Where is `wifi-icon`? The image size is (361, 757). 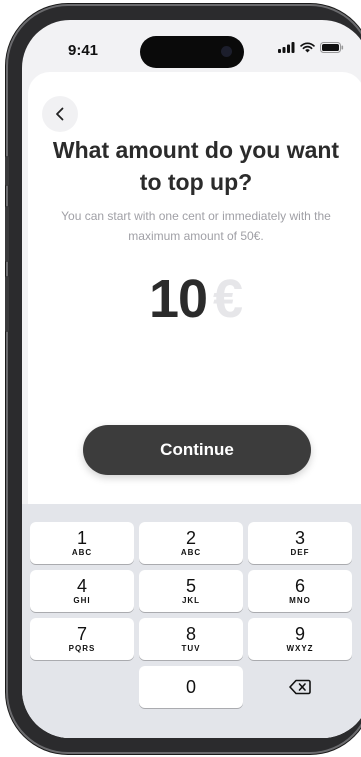
wifi-icon is located at coordinates (307, 47).